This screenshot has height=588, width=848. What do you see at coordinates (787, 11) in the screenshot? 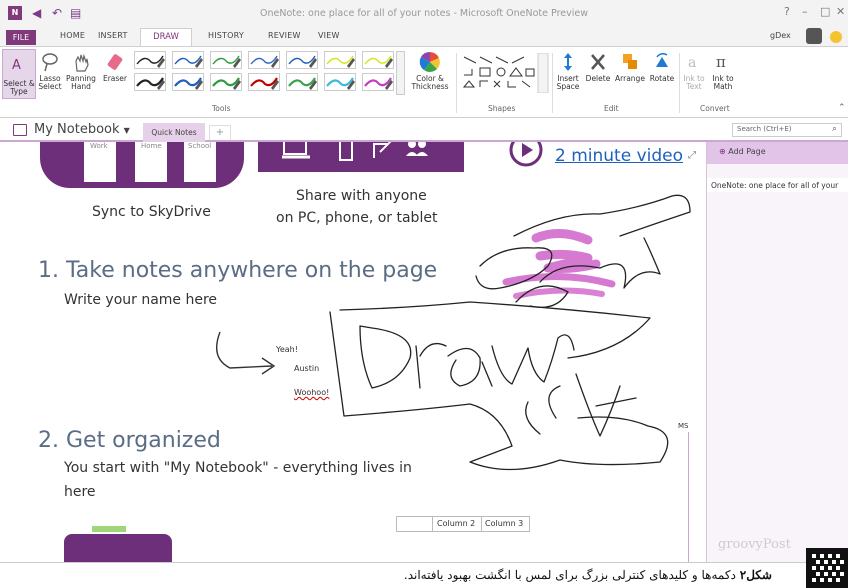
I see `help-icon: ?` at bounding box center [787, 11].